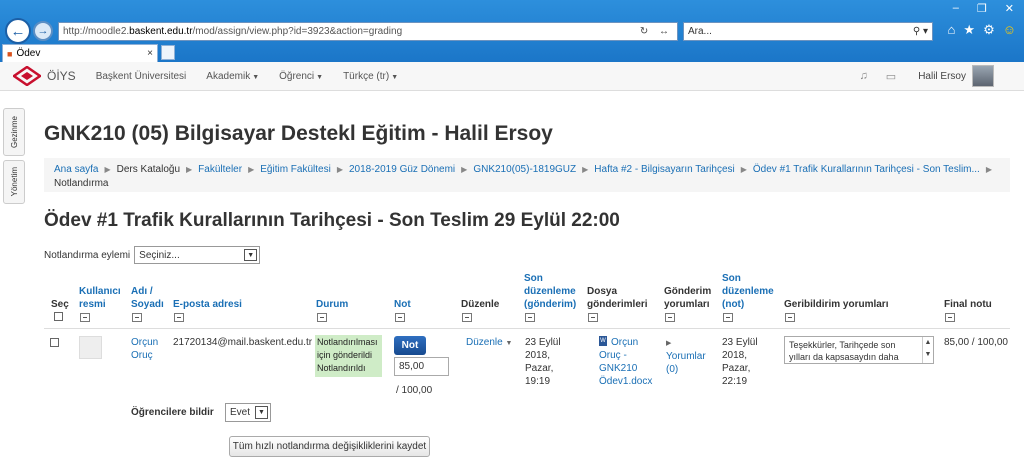  Describe the element at coordinates (58, 316) in the screenshot. I see `select-all-checkbox` at that location.